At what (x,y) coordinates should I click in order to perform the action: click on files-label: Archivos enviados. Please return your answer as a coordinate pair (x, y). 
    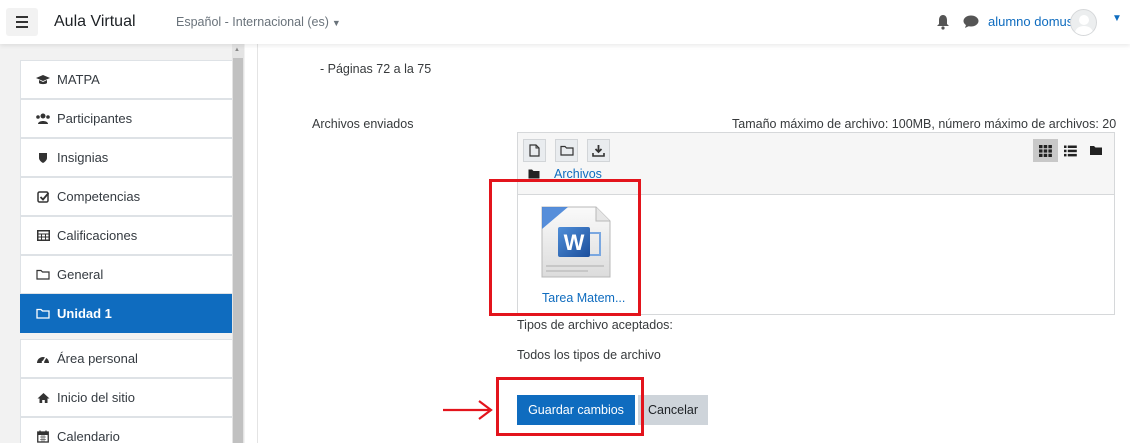
    Looking at the image, I should click on (363, 124).